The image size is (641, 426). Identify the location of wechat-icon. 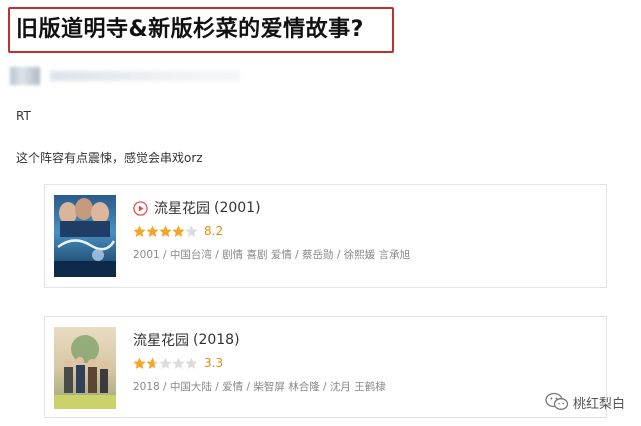
(557, 401).